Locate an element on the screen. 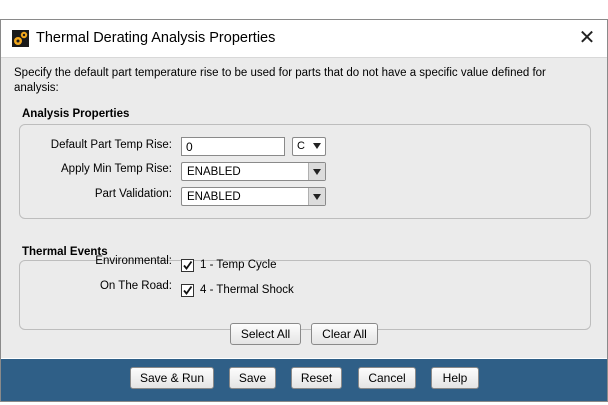 Image resolution: width=608 pixels, height=405 pixels. footer-bar: Save & Run Save Reset Cancel Help is located at coordinates (304, 380).